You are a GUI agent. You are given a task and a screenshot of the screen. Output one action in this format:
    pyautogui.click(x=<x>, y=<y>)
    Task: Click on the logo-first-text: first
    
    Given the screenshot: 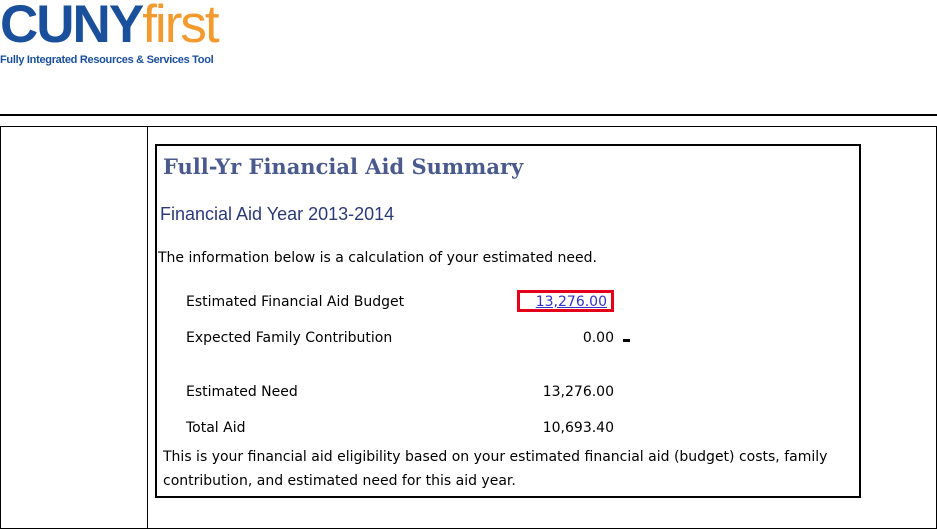 What is the action you would take?
    pyautogui.click(x=180, y=27)
    